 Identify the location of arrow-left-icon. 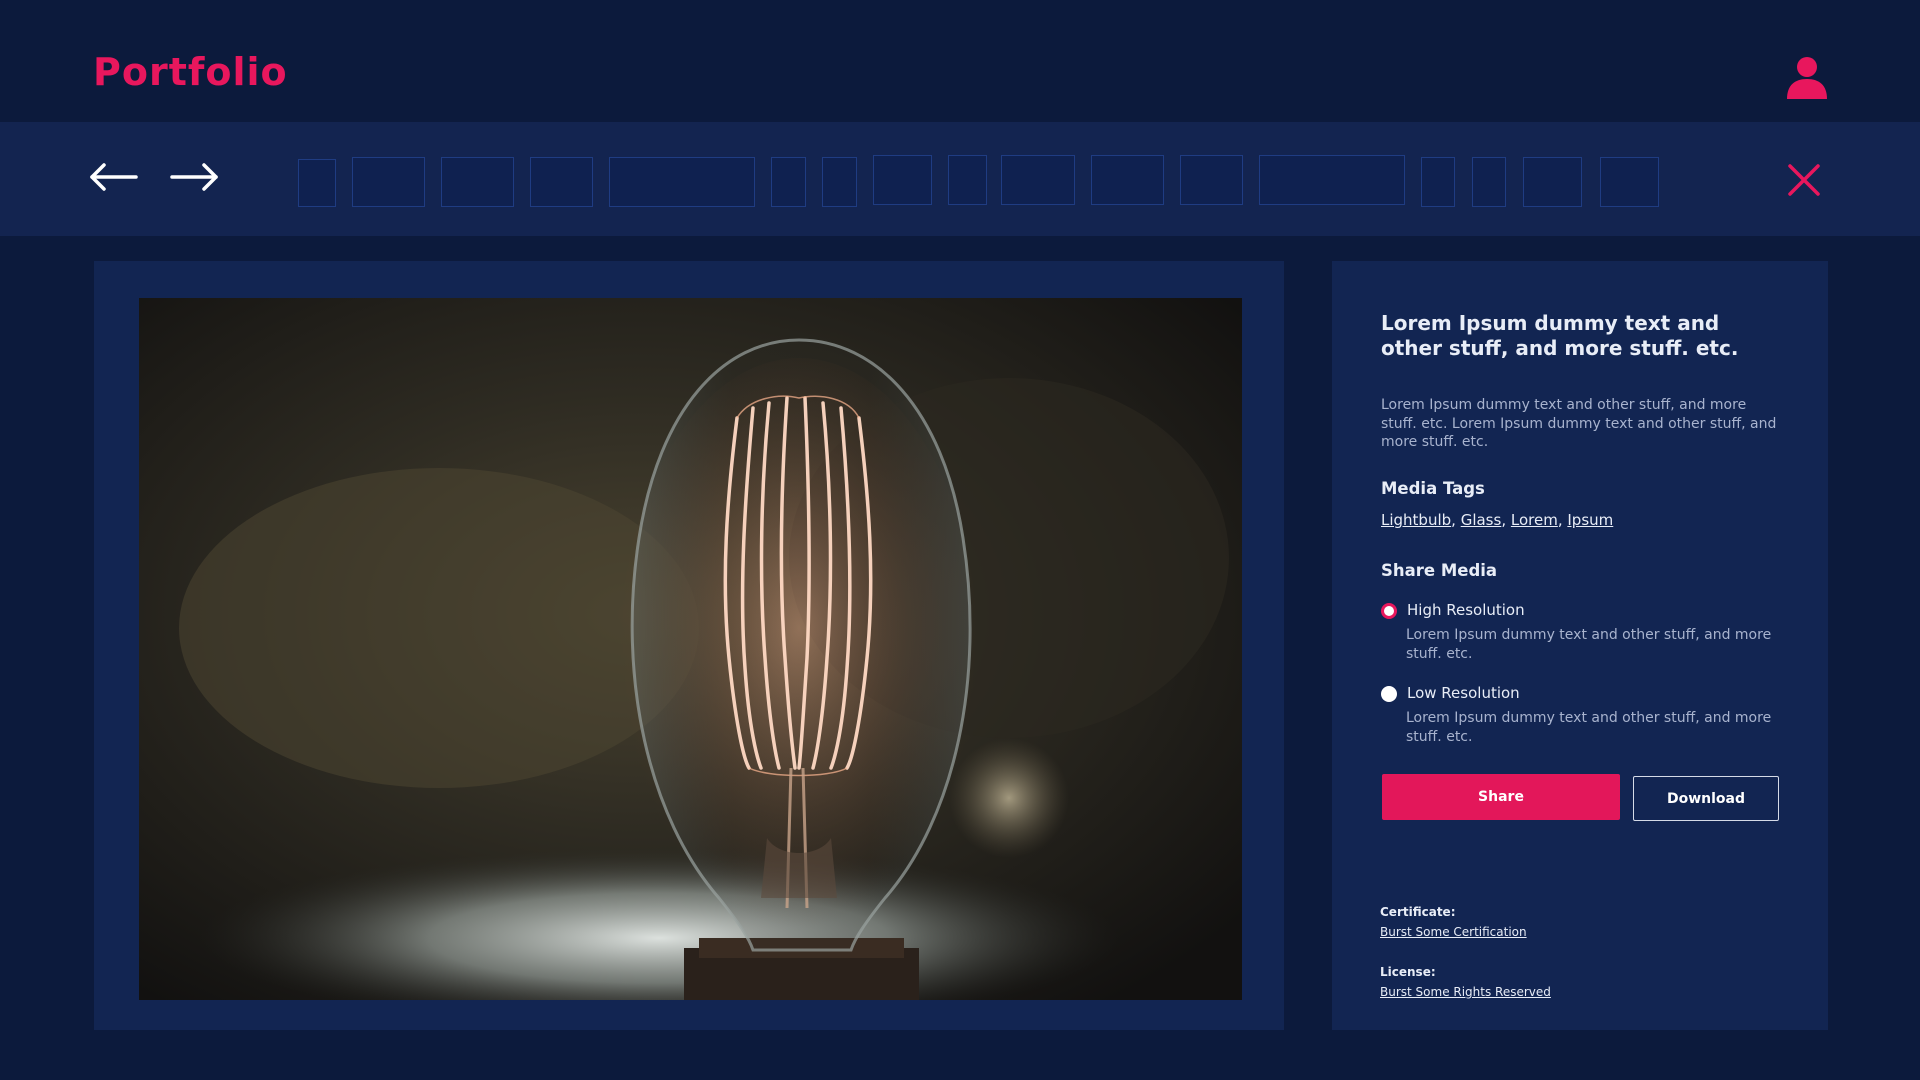
(114, 177).